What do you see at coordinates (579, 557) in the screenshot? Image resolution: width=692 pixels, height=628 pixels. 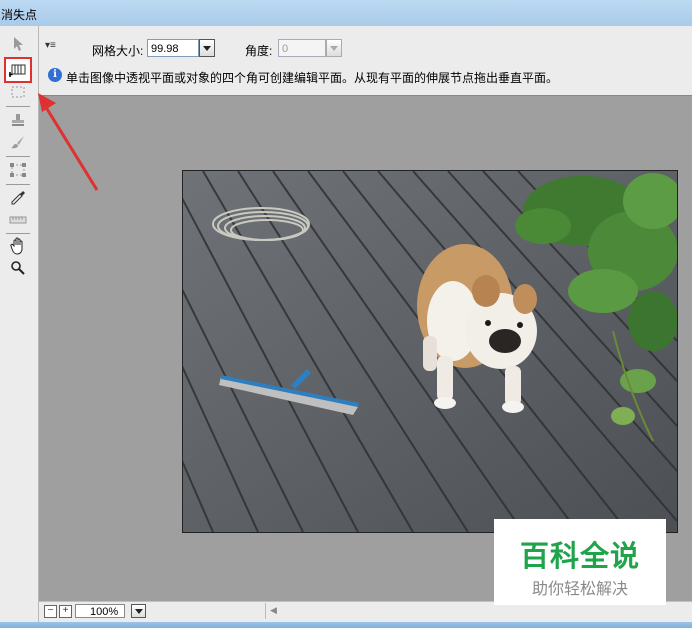 I see `watermark-title: 百科全说` at bounding box center [579, 557].